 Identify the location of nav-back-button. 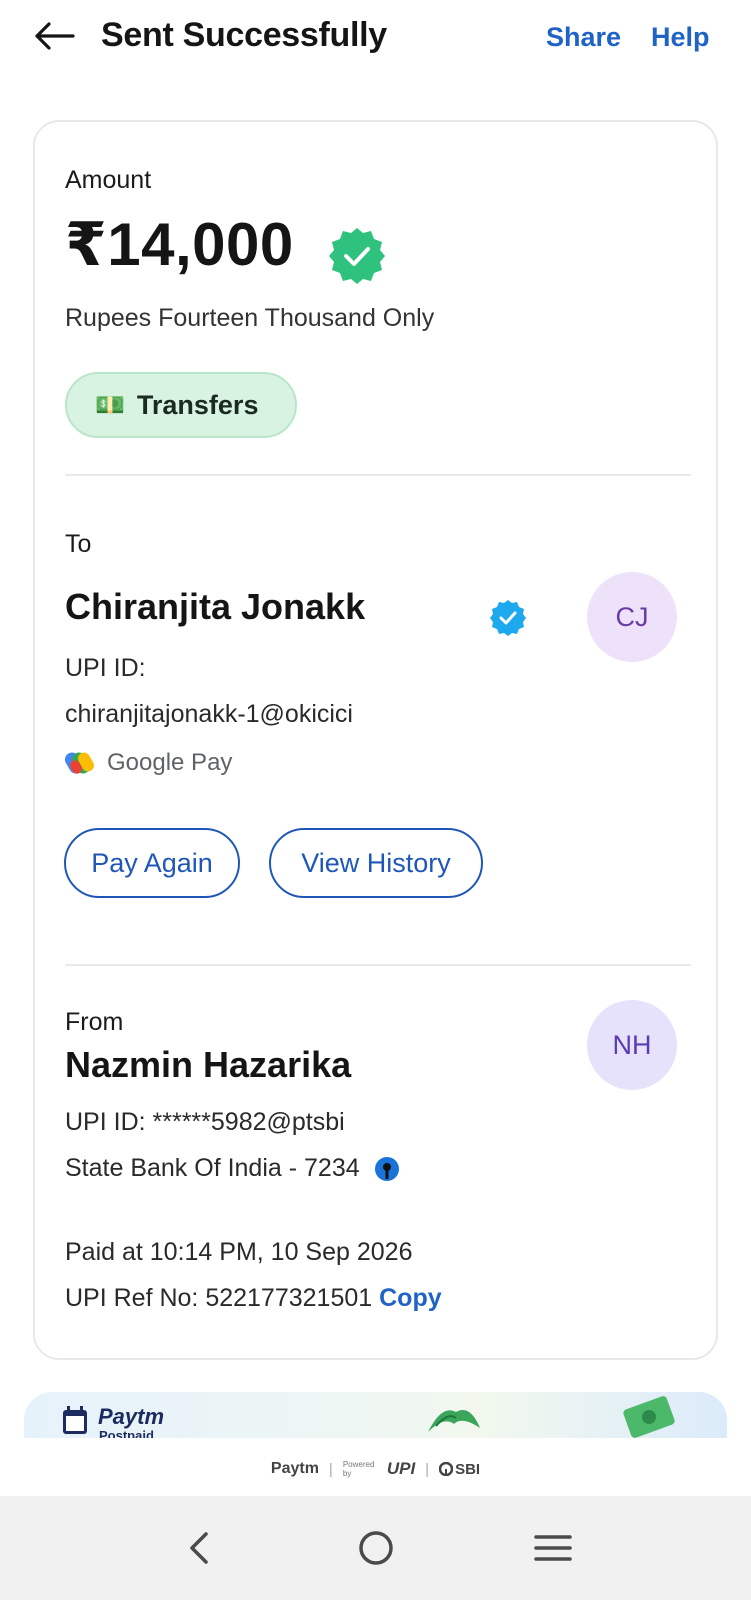
(199, 1548).